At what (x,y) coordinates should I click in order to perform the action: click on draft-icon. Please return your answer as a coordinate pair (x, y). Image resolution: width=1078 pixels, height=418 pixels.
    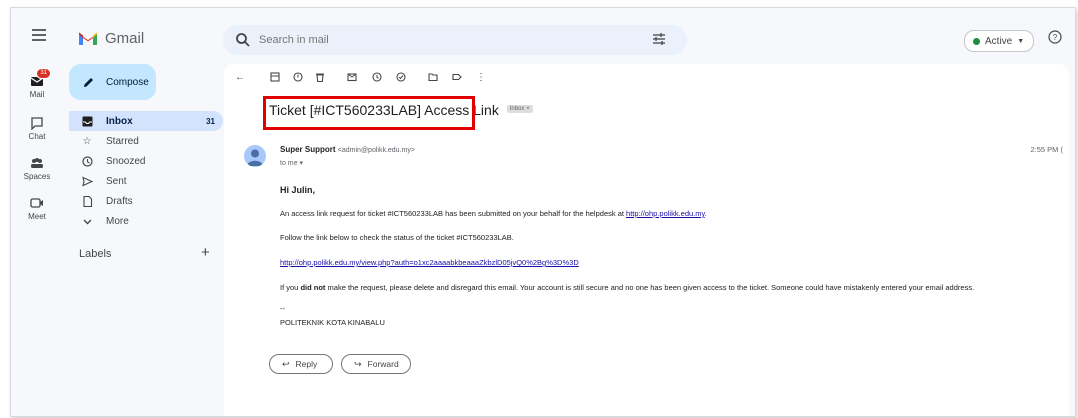
    Looking at the image, I should click on (87, 201).